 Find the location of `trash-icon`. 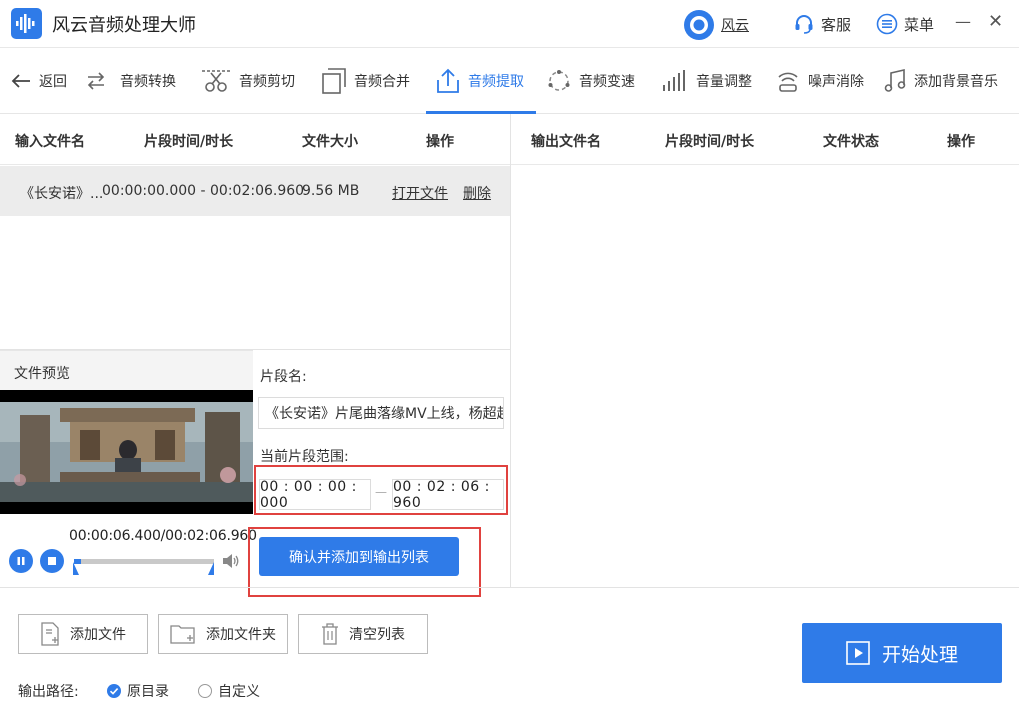

trash-icon is located at coordinates (330, 634).